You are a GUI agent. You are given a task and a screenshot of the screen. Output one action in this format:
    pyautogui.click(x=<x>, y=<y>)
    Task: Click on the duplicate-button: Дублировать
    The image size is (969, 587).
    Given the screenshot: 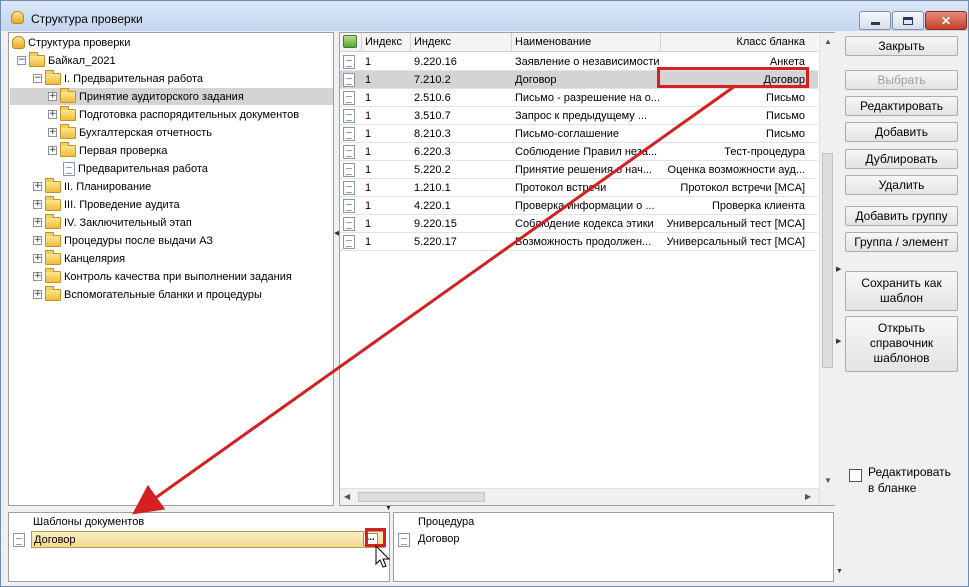 What is the action you would take?
    pyautogui.click(x=901, y=159)
    